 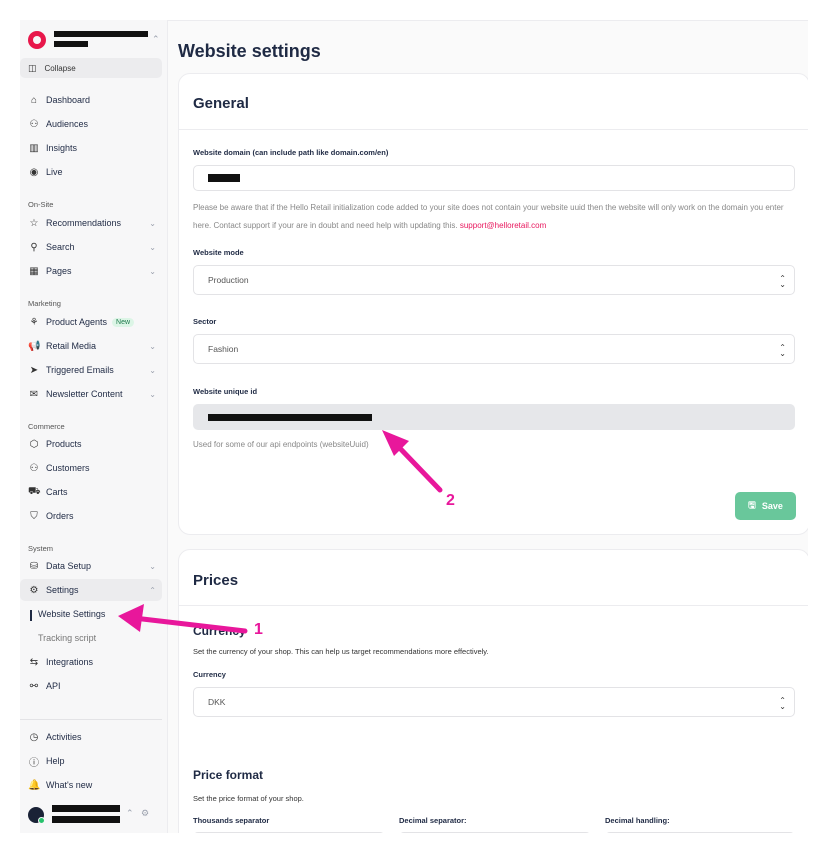 I want to click on box-icon: ⬡, so click(x=34, y=444).